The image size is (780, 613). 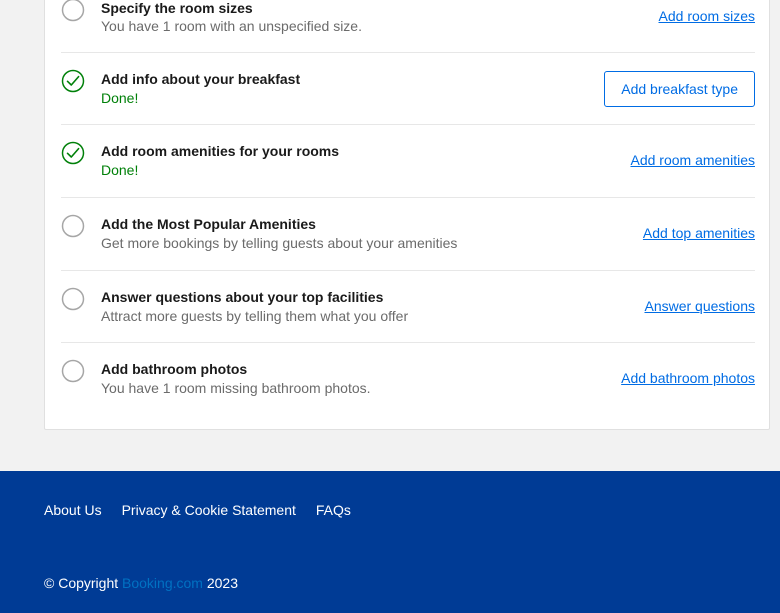 I want to click on checklist-item-subtitle: You have 1 room missing bathroom photos., so click(x=236, y=388).